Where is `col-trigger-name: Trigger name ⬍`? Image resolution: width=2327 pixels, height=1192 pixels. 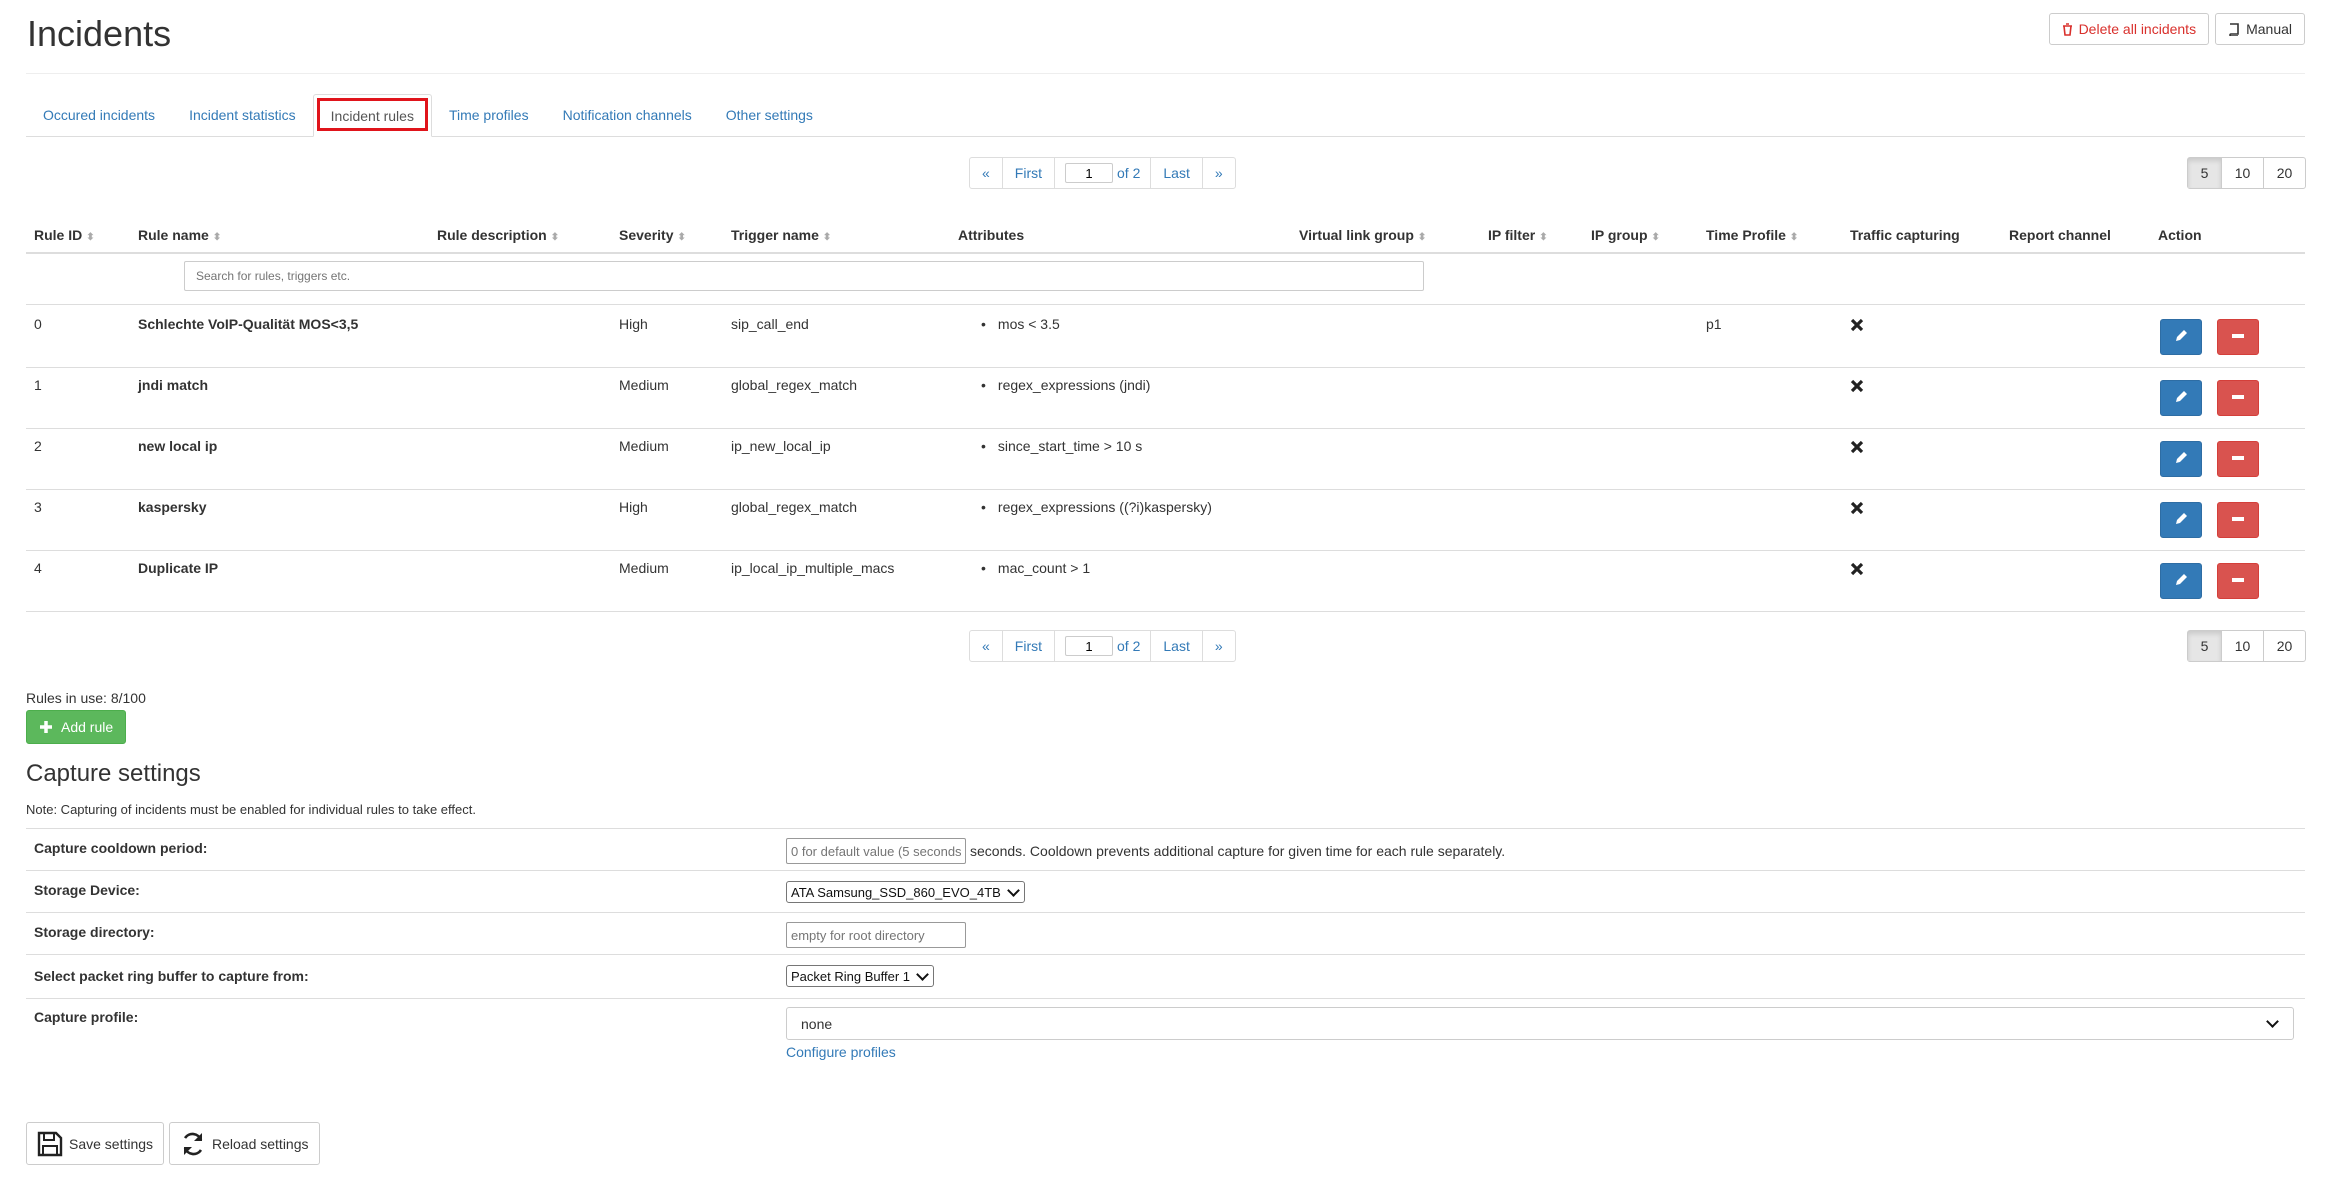
col-trigger-name: Trigger name ⬍ is located at coordinates (781, 235).